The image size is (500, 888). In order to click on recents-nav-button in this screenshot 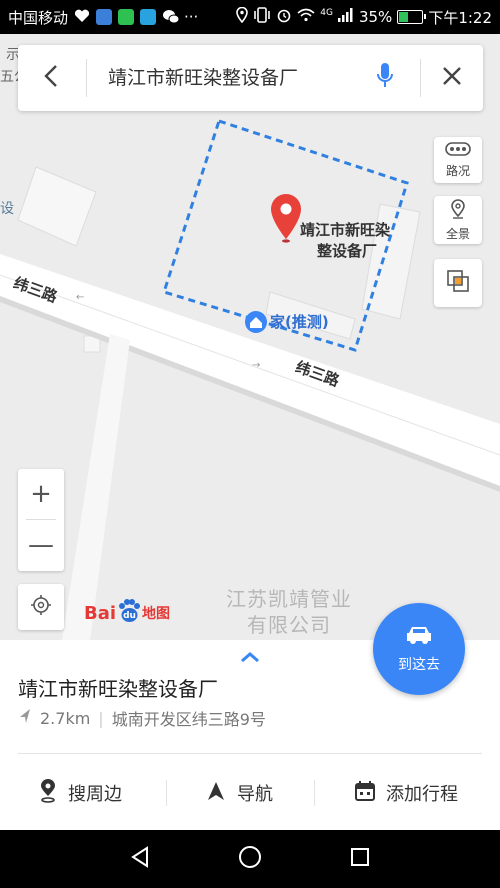, I will do `click(360, 859)`.